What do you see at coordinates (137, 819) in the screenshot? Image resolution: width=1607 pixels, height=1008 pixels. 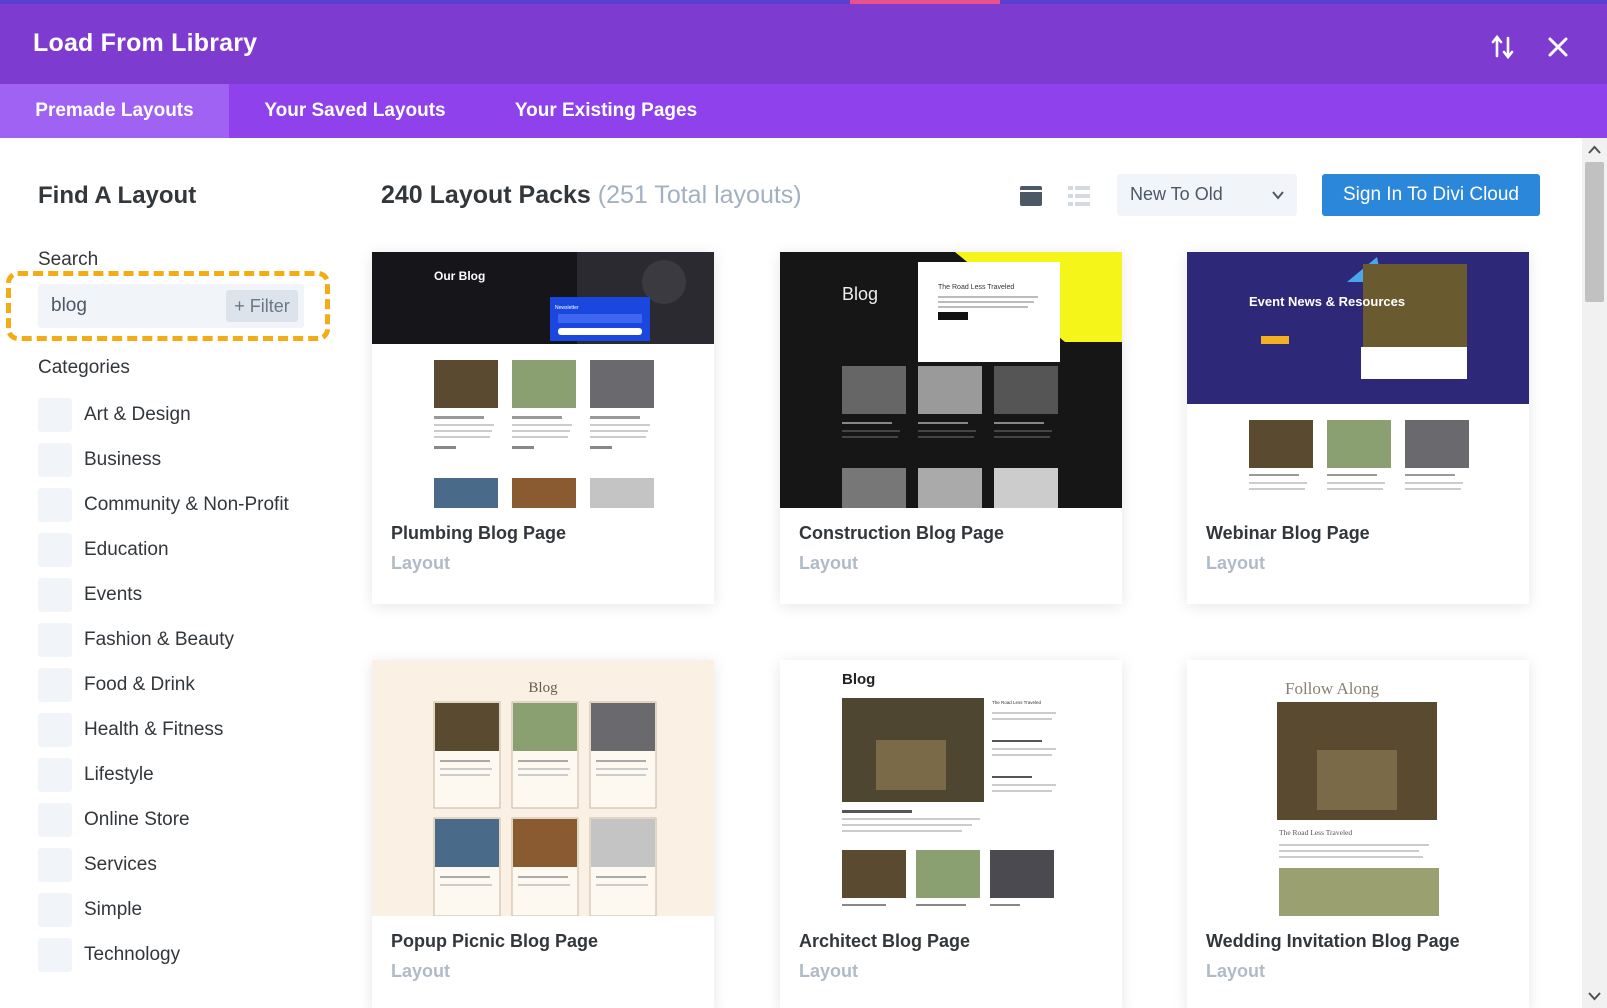 I see `category-label: Online Store` at bounding box center [137, 819].